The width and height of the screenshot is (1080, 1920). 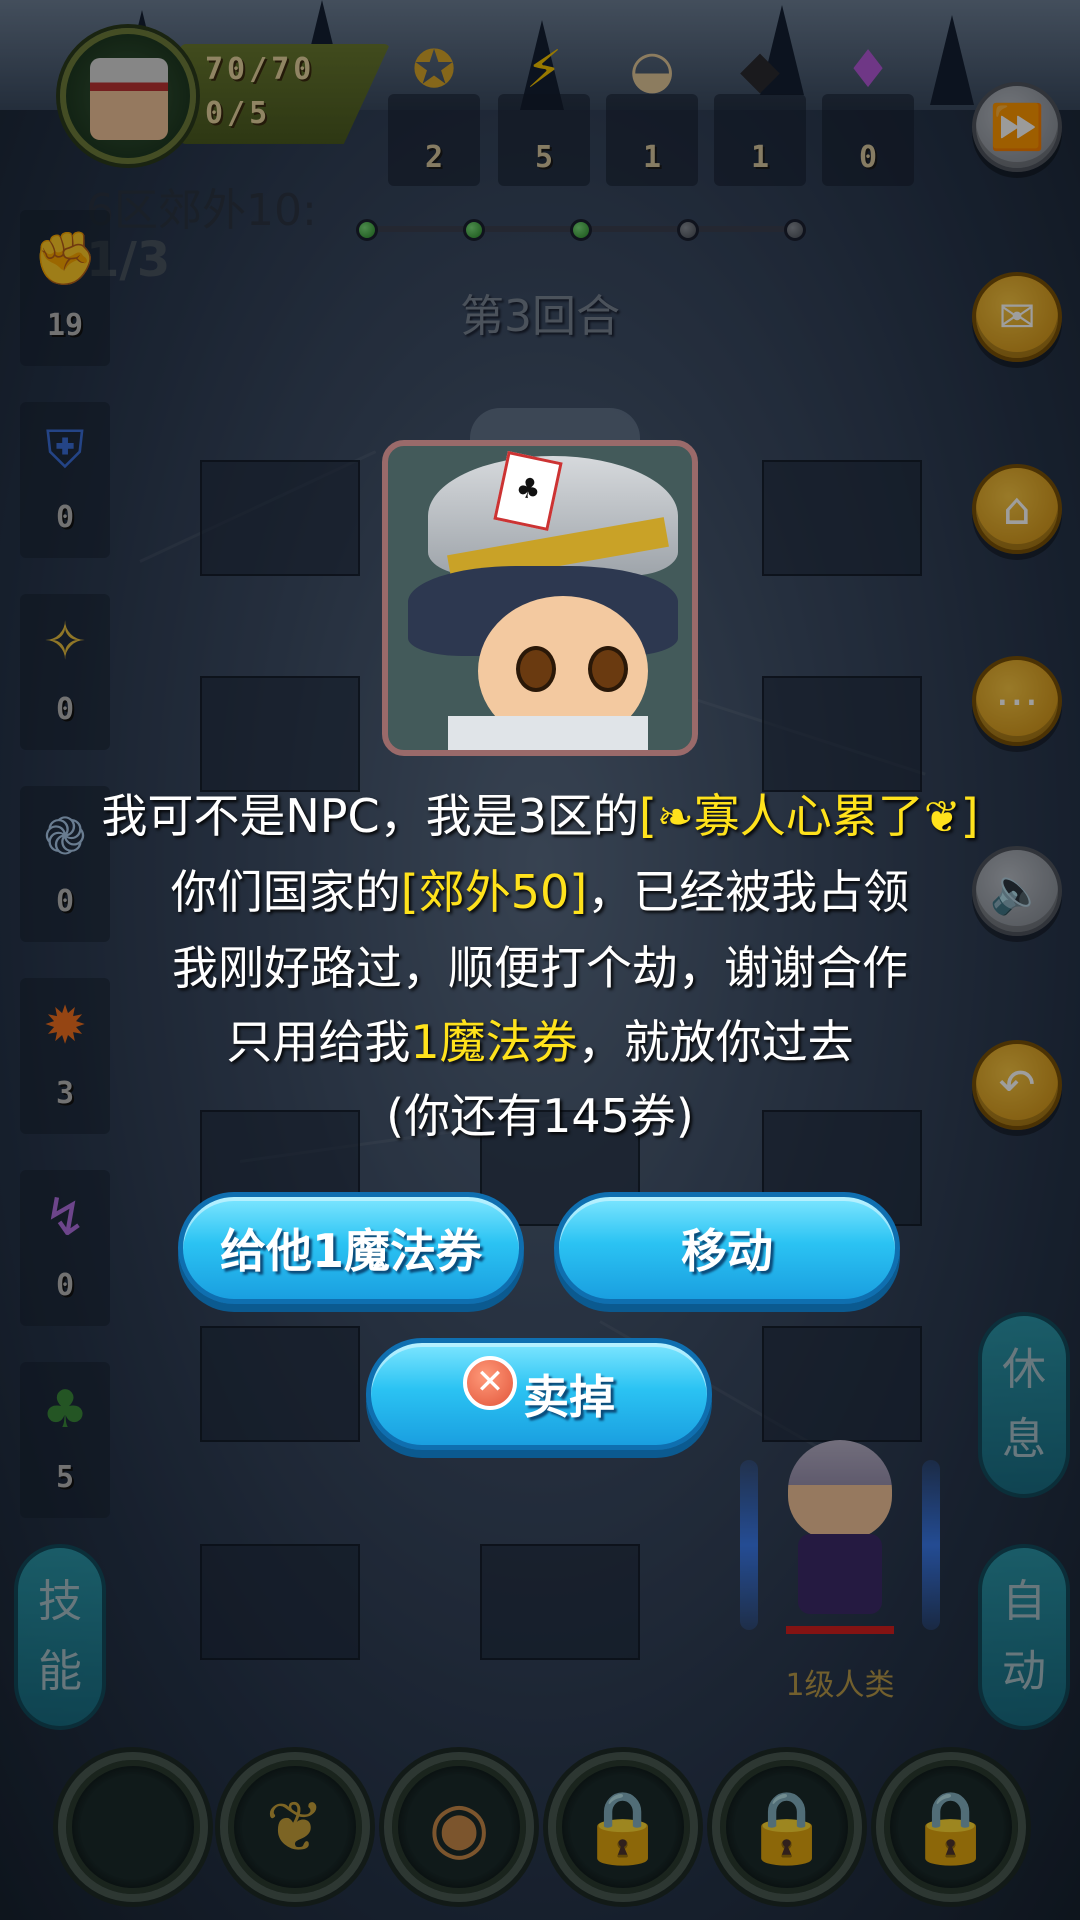 What do you see at coordinates (318, 1042) in the screenshot?
I see `dialog-line-4-pre: 只用给我` at bounding box center [318, 1042].